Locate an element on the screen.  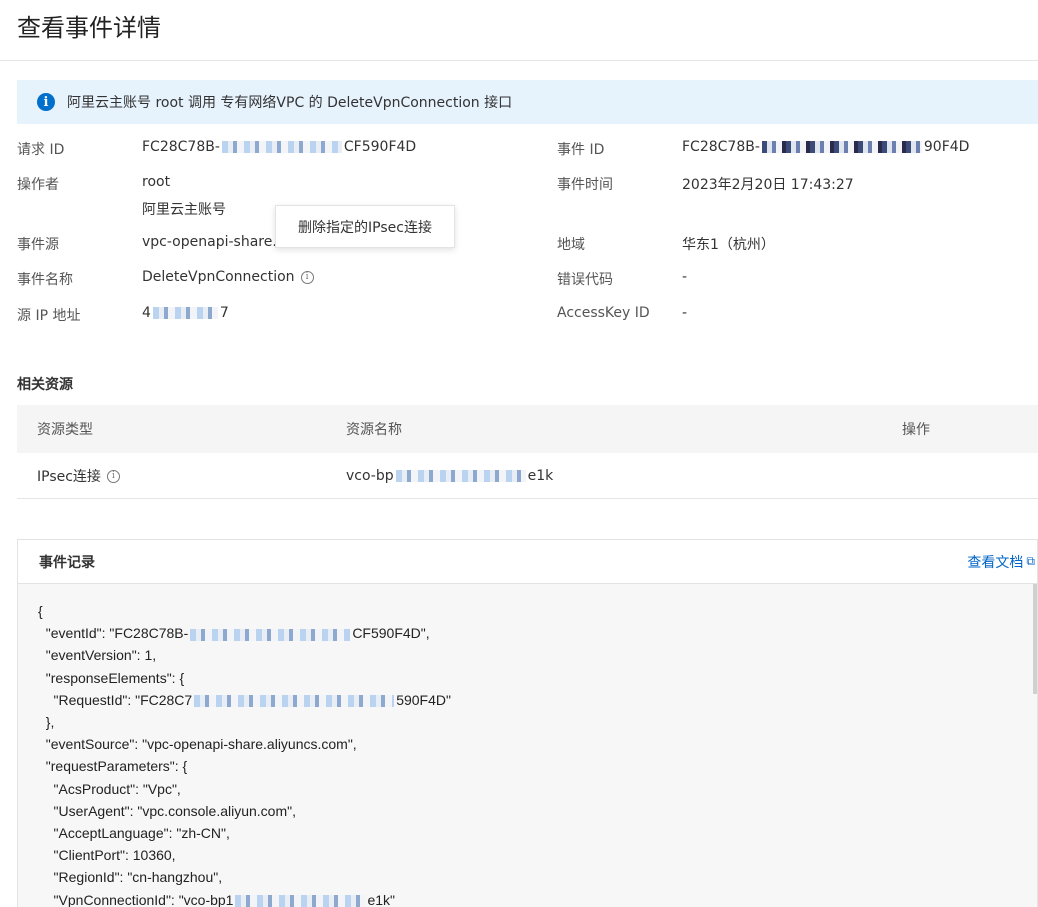
event-source-label: 事件源 is located at coordinates (38, 245).